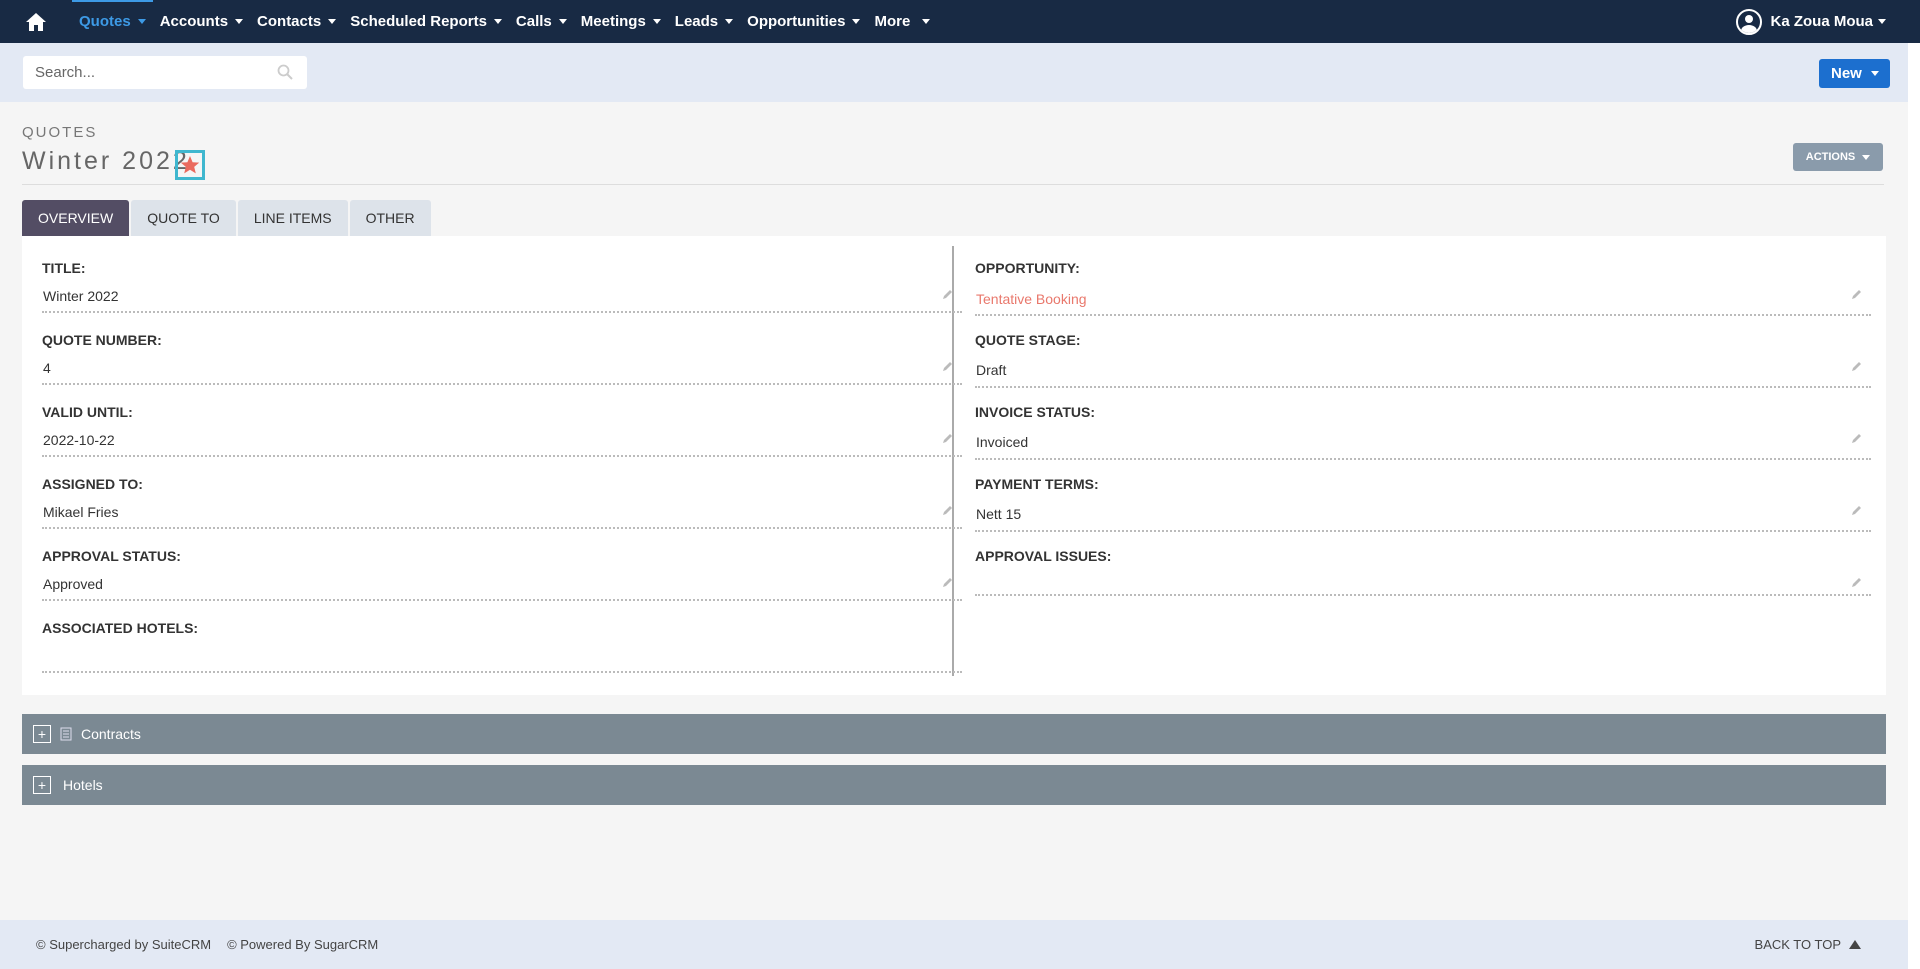 Image resolution: width=1920 pixels, height=969 pixels. I want to click on sugarcrm-credit-link: © Powered By SugarCRM, so click(302, 944).